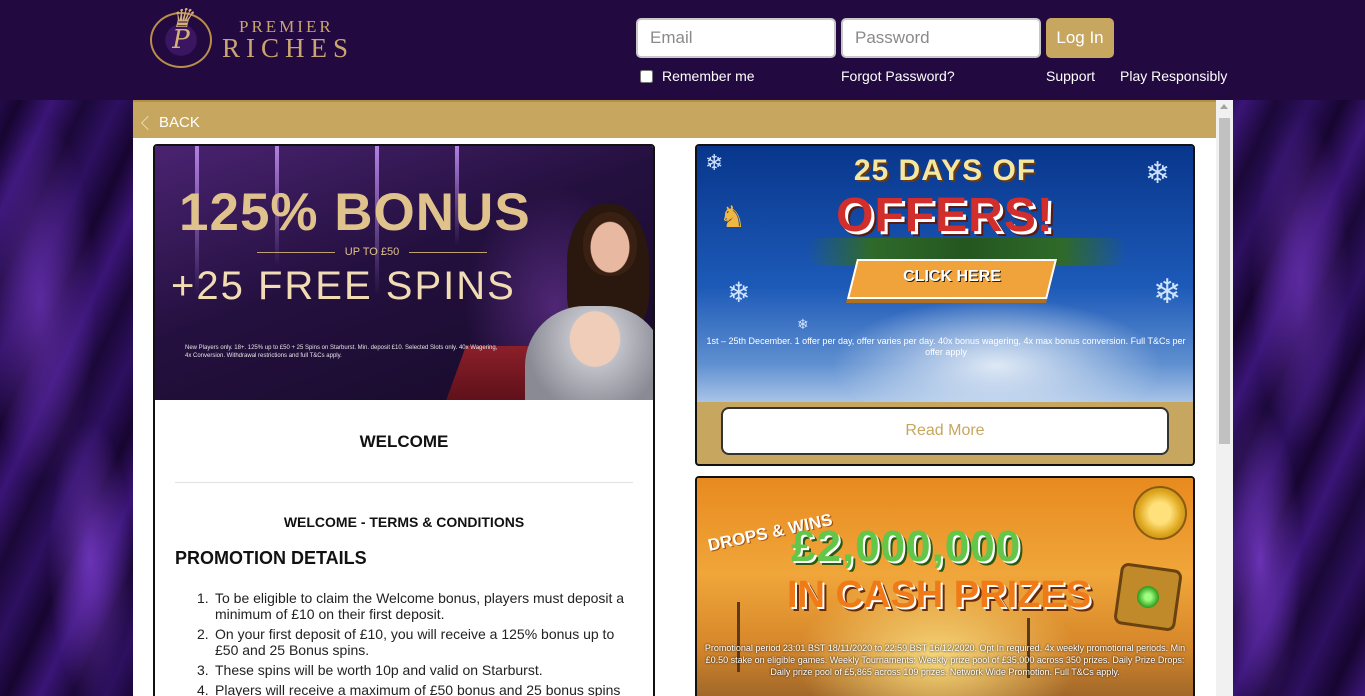  Describe the element at coordinates (906, 546) in the screenshot. I see `prize-amount: £2,000,000` at that location.